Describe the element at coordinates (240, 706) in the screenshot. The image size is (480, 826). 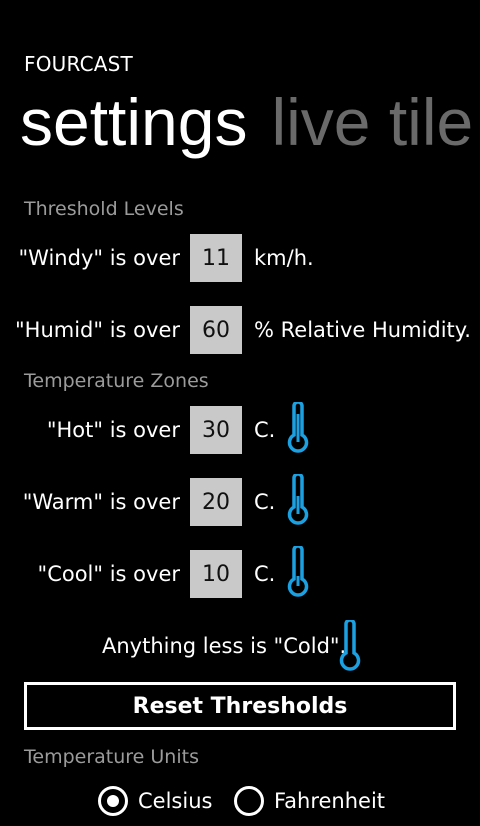
I see `reset-thresholds-button: Reset Thresholds` at that location.